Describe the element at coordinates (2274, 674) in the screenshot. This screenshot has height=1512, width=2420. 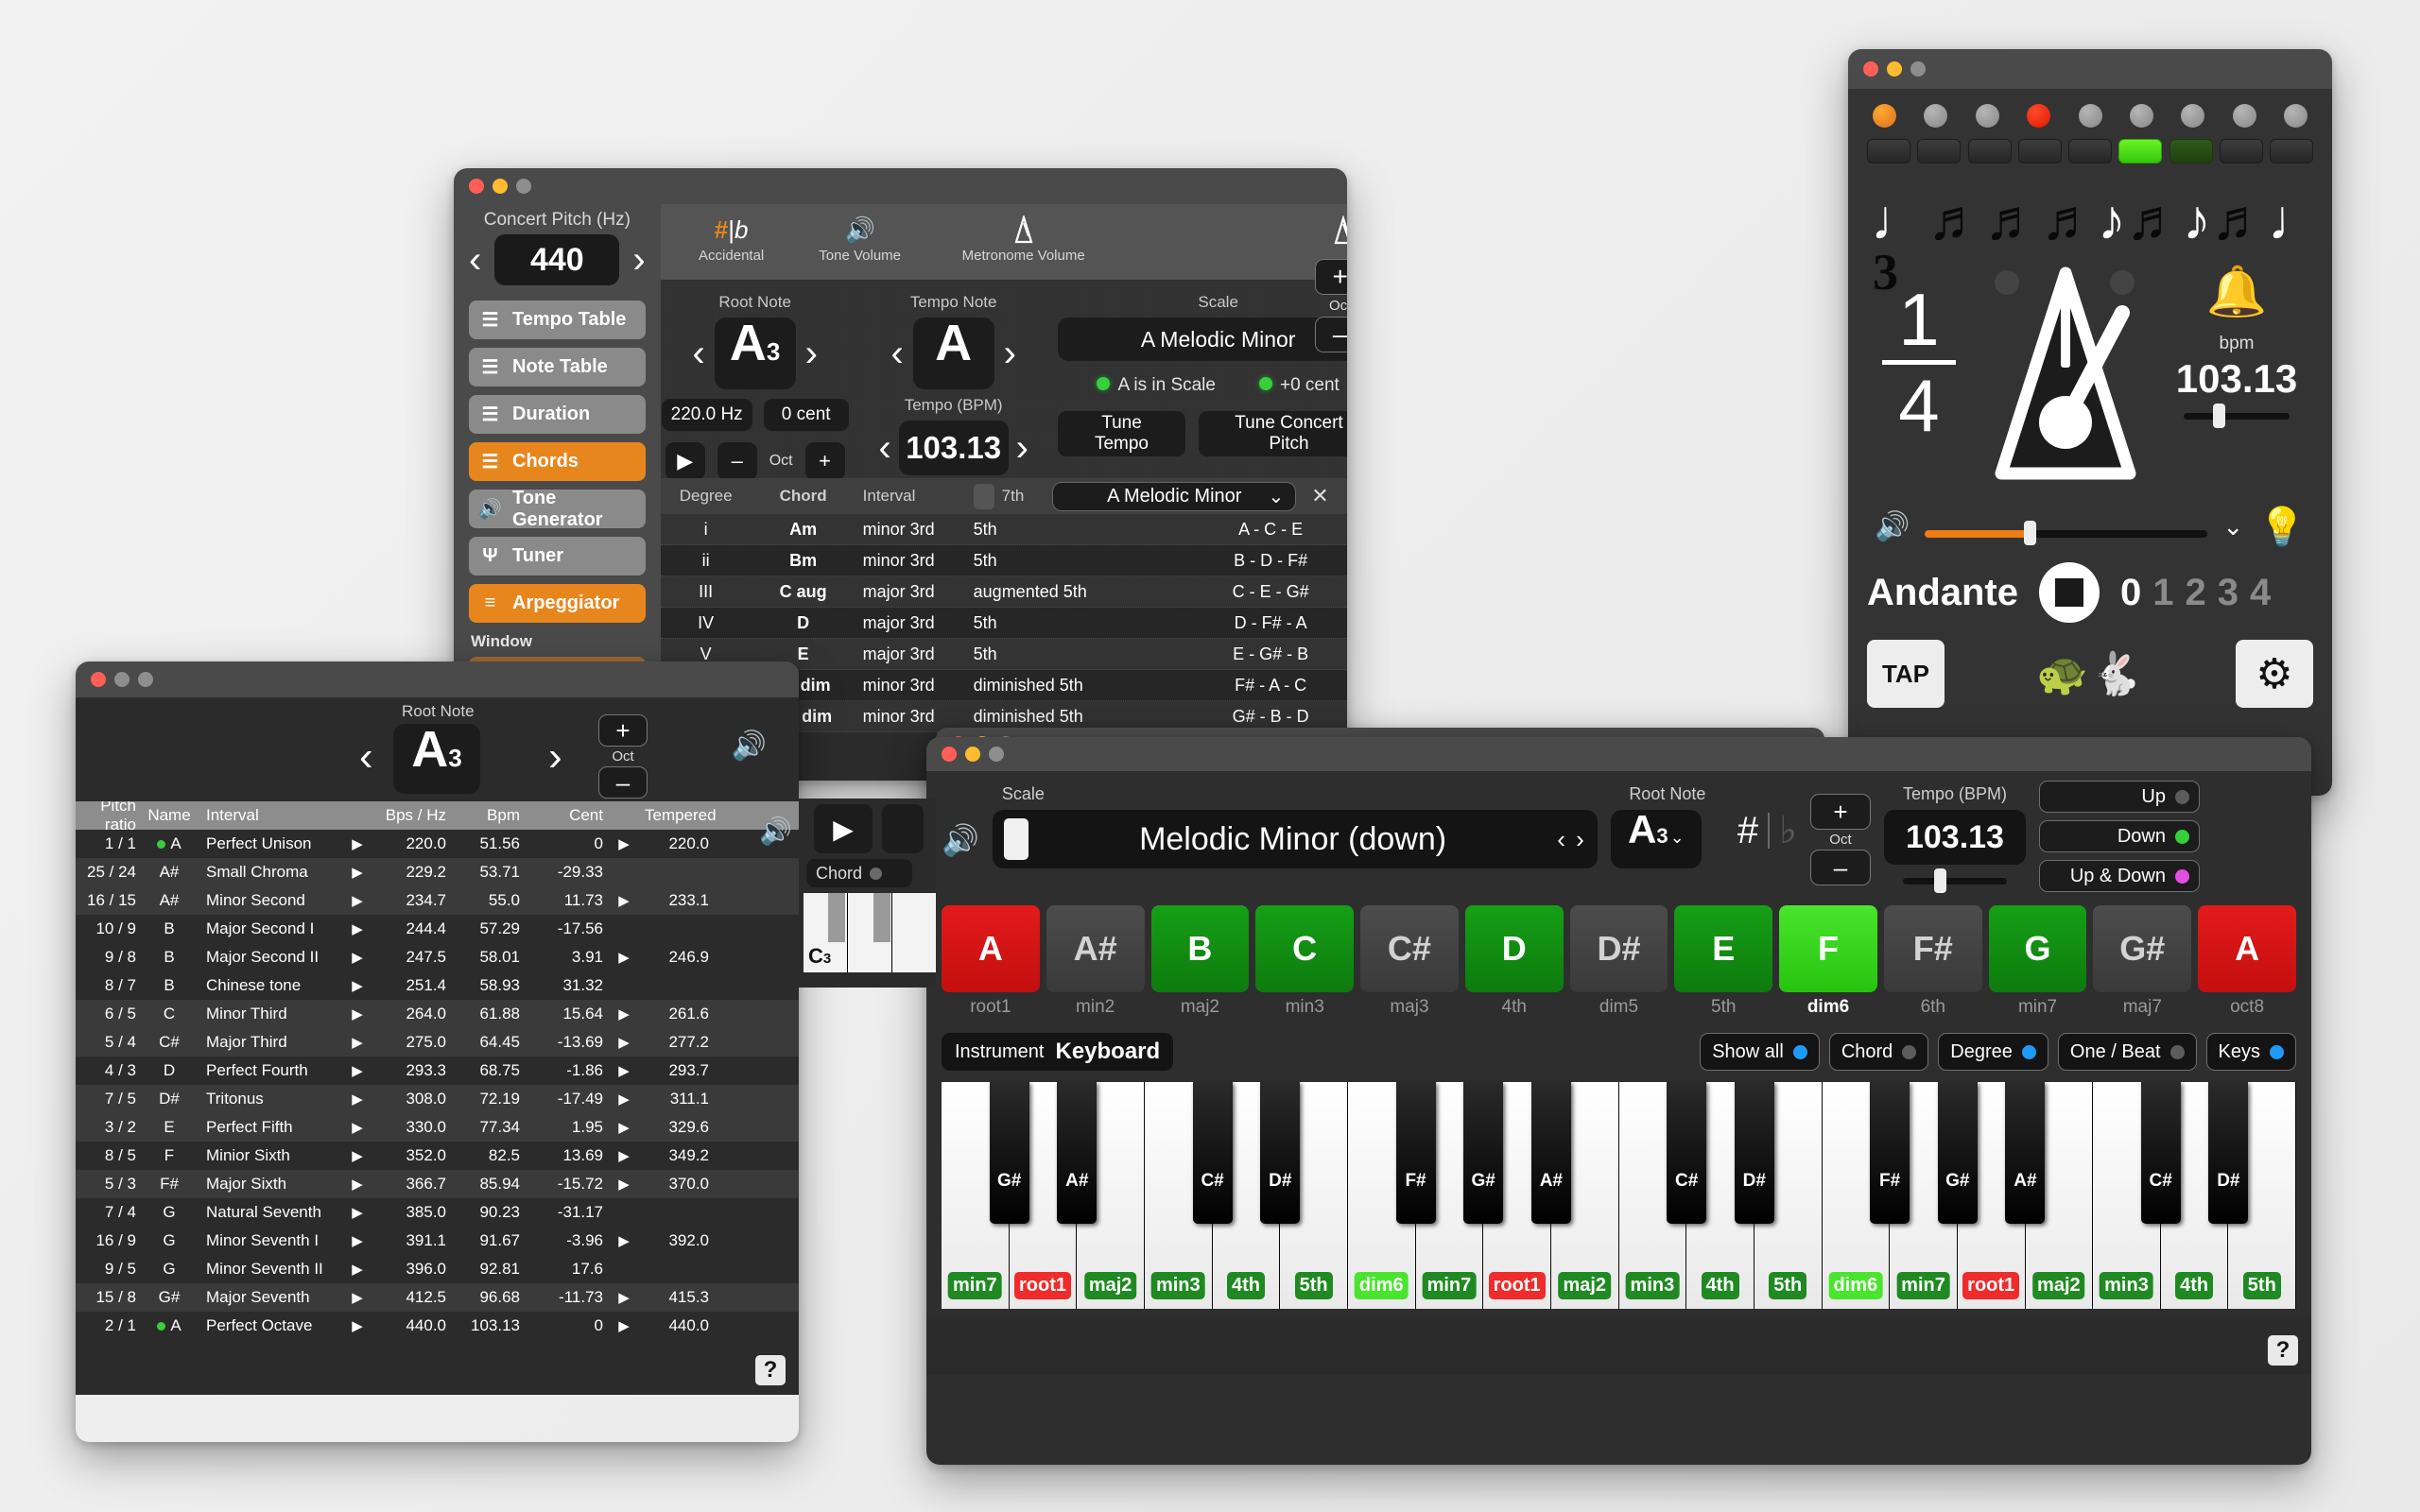
I see `settings-button: ⚙` at that location.